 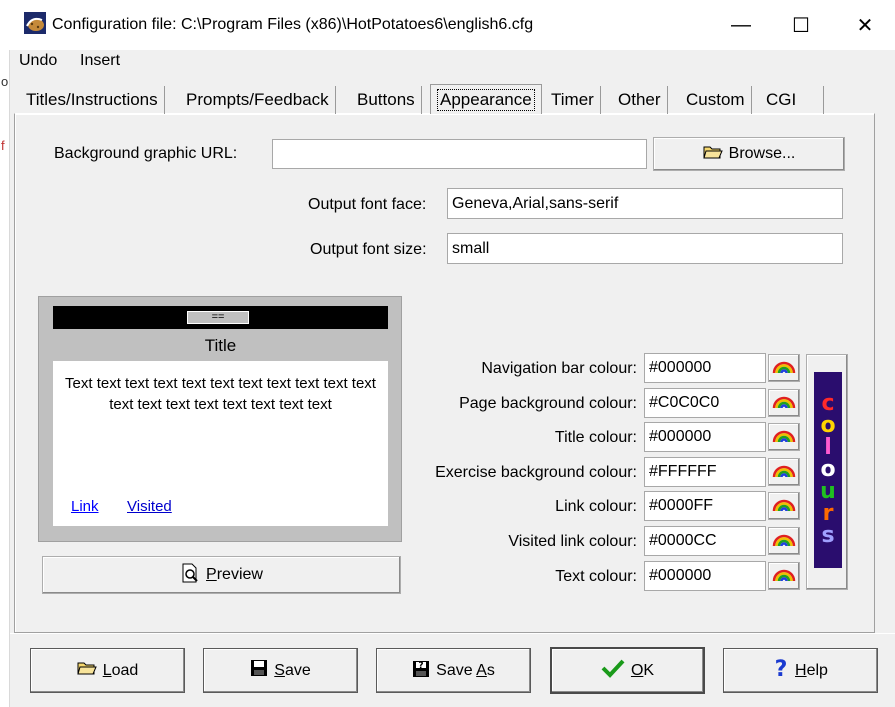 What do you see at coordinates (367, 204) in the screenshot?
I see `font-face-label: Output font face:` at bounding box center [367, 204].